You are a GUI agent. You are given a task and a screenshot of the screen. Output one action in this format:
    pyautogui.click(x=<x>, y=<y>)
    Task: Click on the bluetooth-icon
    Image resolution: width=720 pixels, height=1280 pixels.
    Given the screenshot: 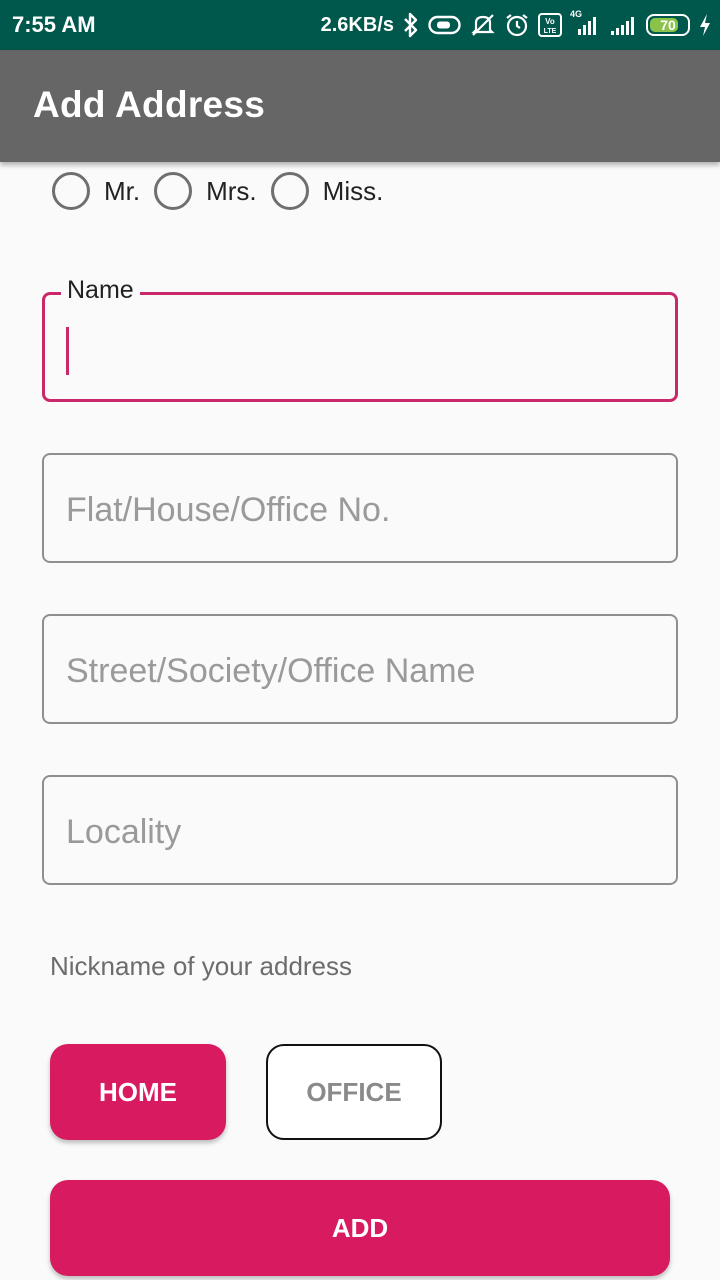 What is the action you would take?
    pyautogui.click(x=411, y=25)
    